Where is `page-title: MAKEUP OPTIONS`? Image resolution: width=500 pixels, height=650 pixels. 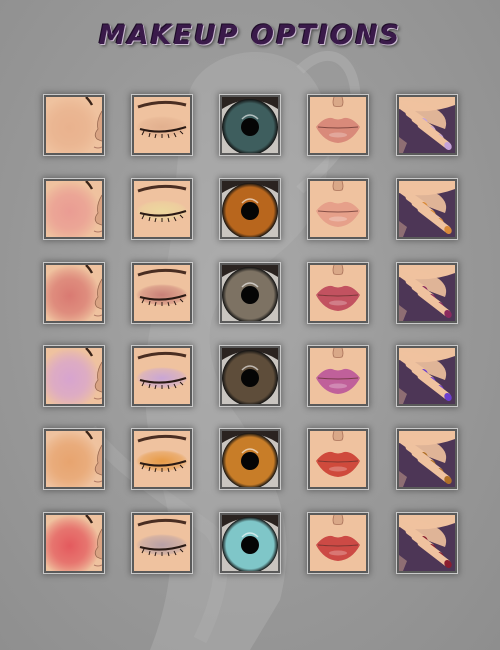
page-title: MAKEUP OPTIONS is located at coordinates (250, 35).